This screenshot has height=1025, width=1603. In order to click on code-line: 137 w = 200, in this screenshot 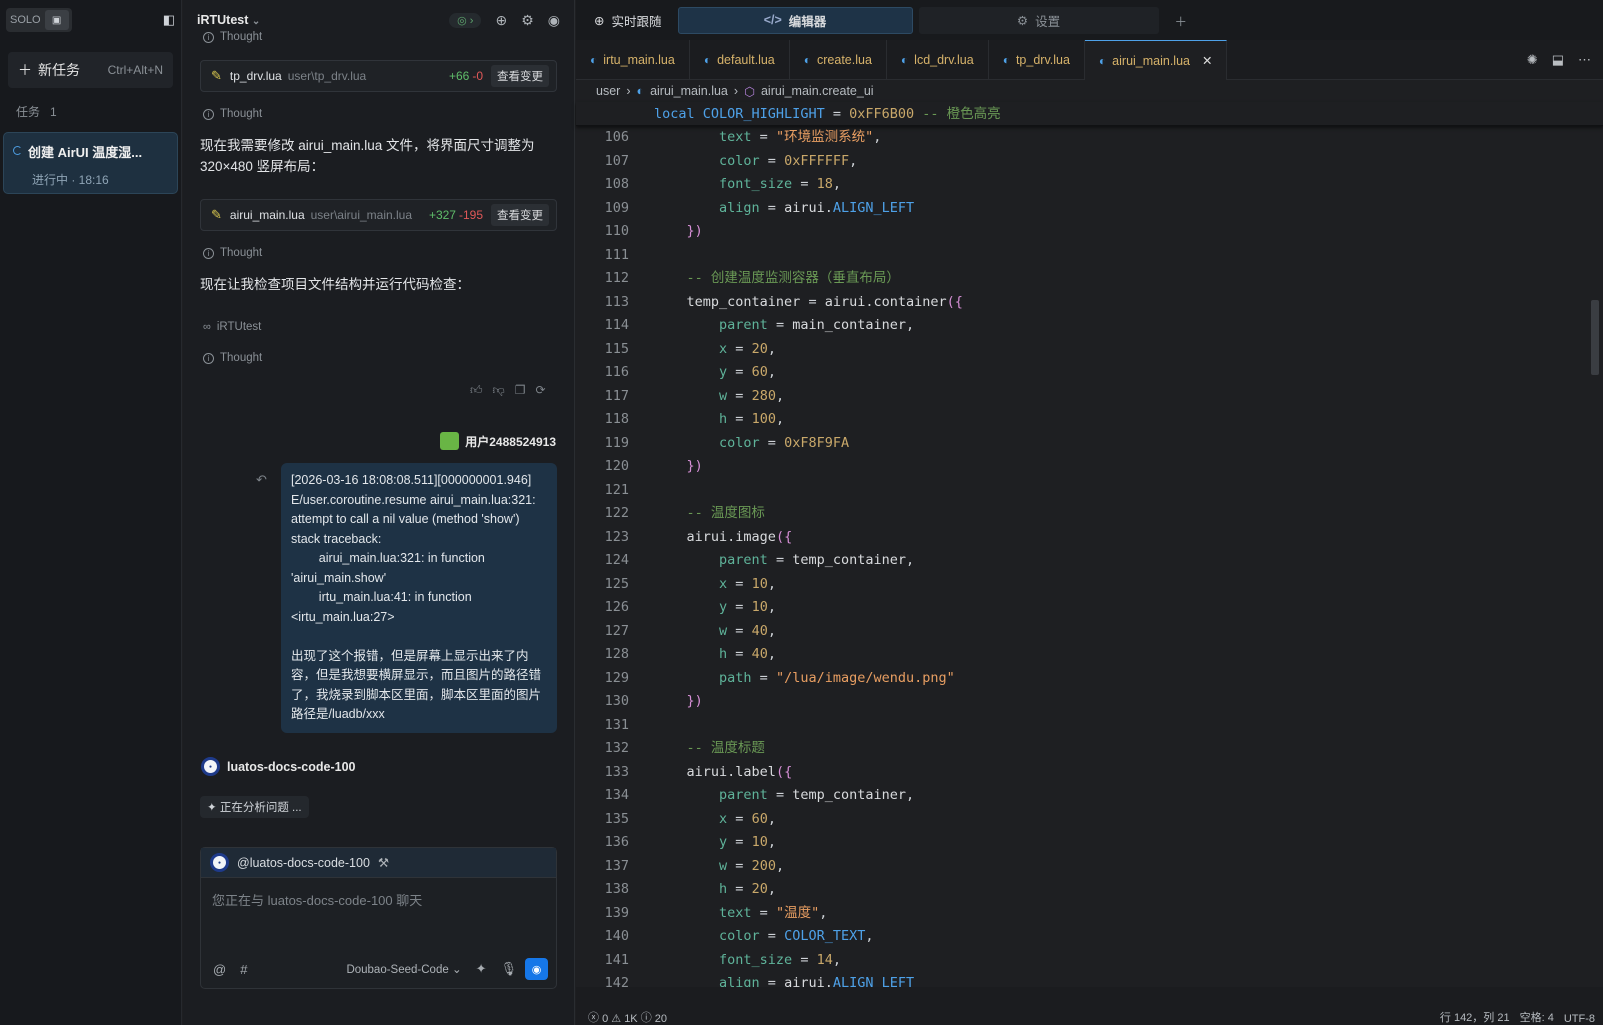, I will do `click(1089, 867)`.